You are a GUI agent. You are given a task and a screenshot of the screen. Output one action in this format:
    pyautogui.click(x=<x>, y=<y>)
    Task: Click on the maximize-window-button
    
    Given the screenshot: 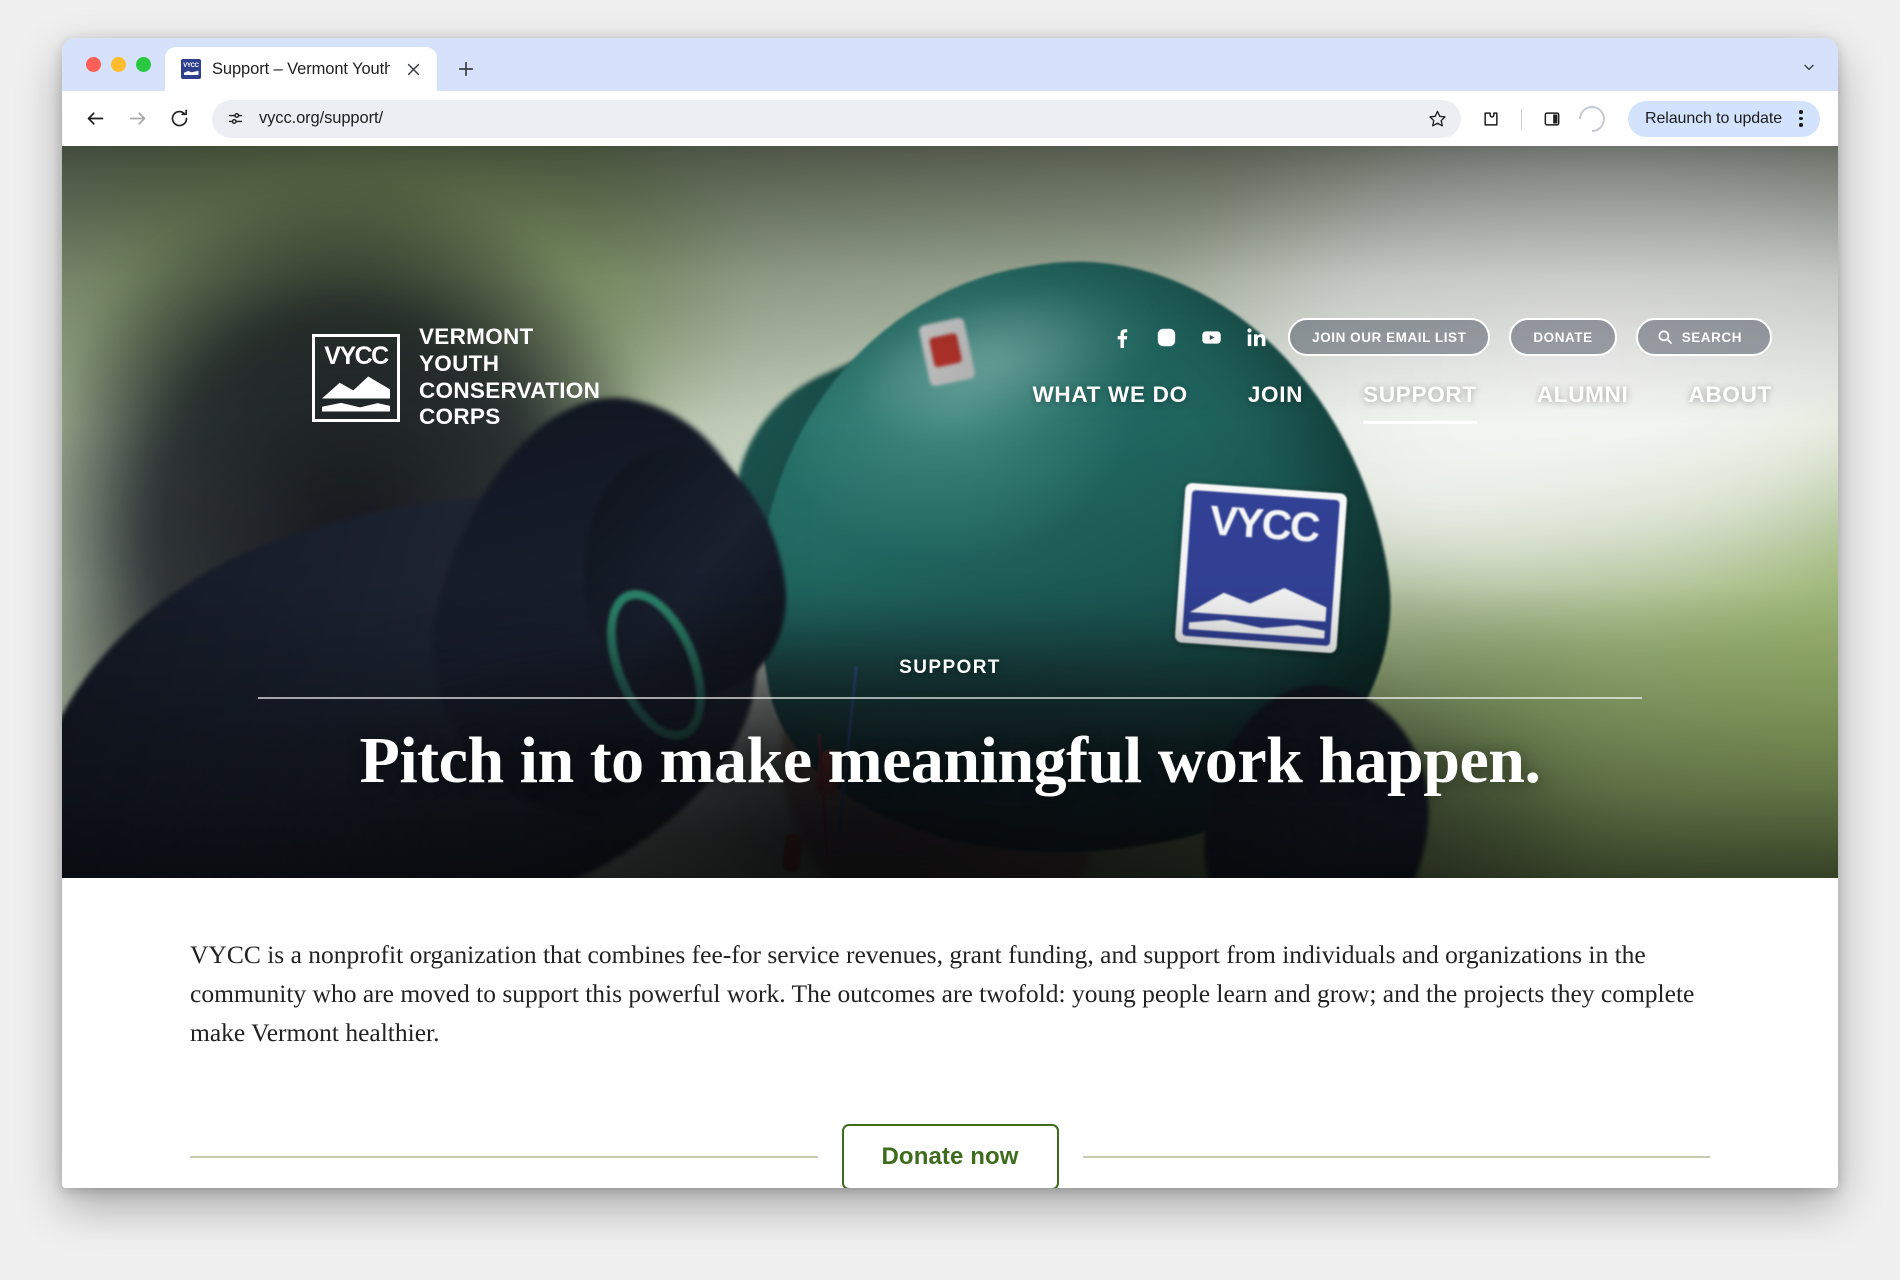 What is the action you would take?
    pyautogui.click(x=143, y=64)
    